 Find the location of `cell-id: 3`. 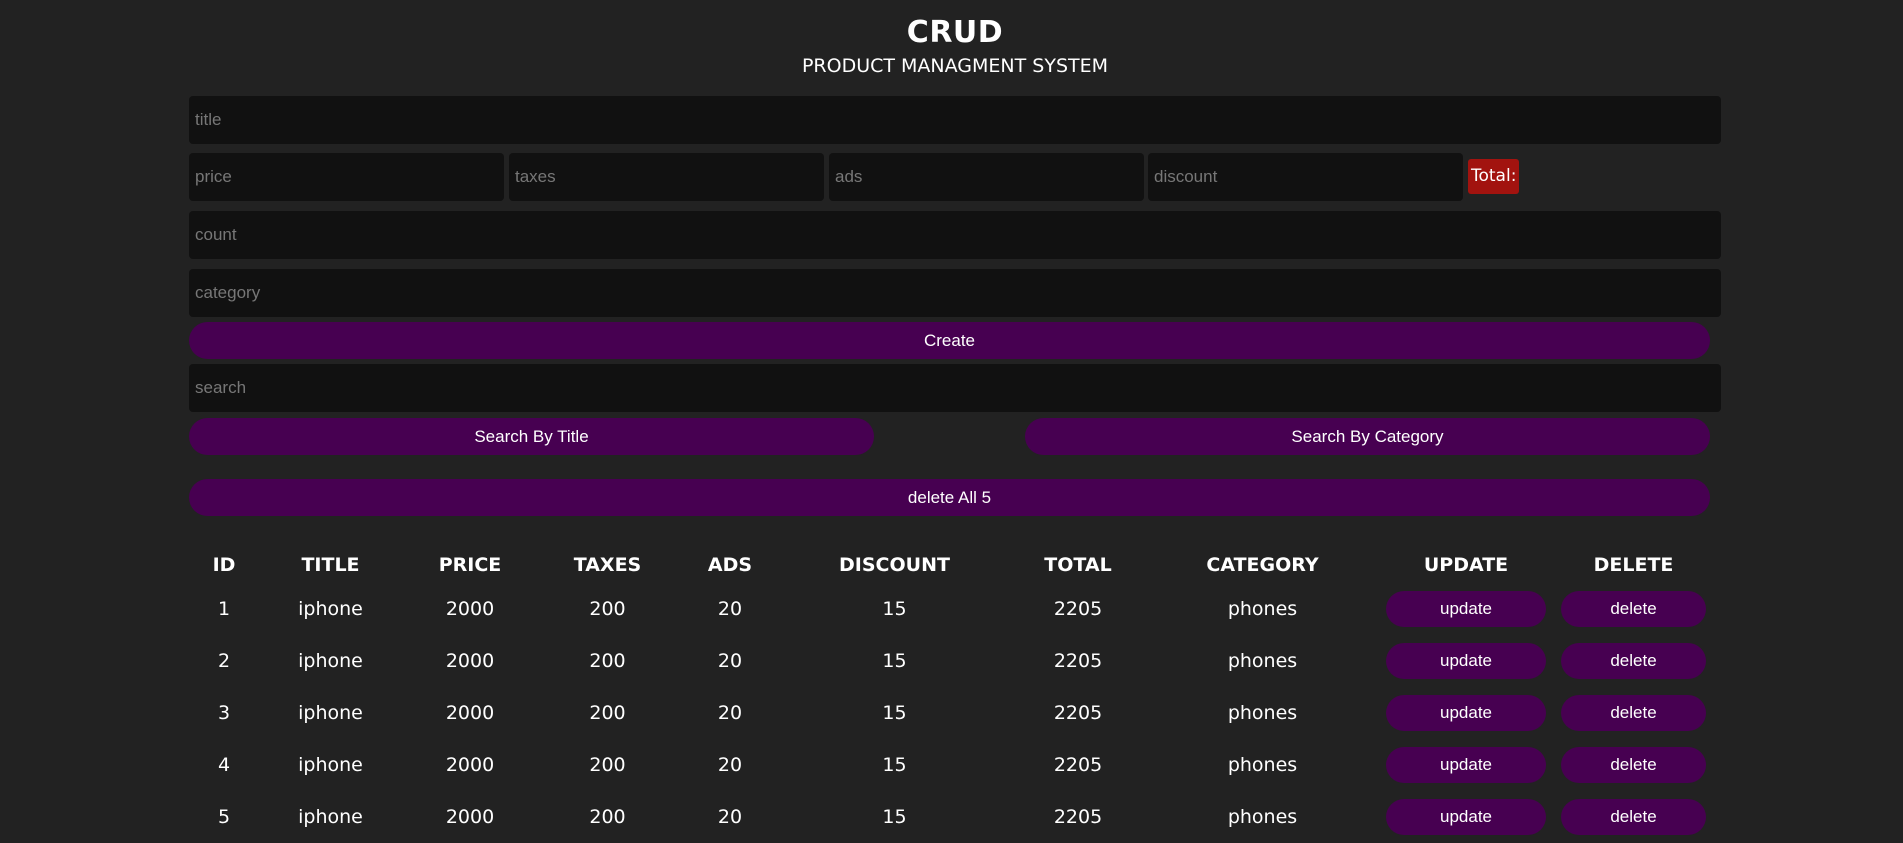

cell-id: 3 is located at coordinates (224, 713).